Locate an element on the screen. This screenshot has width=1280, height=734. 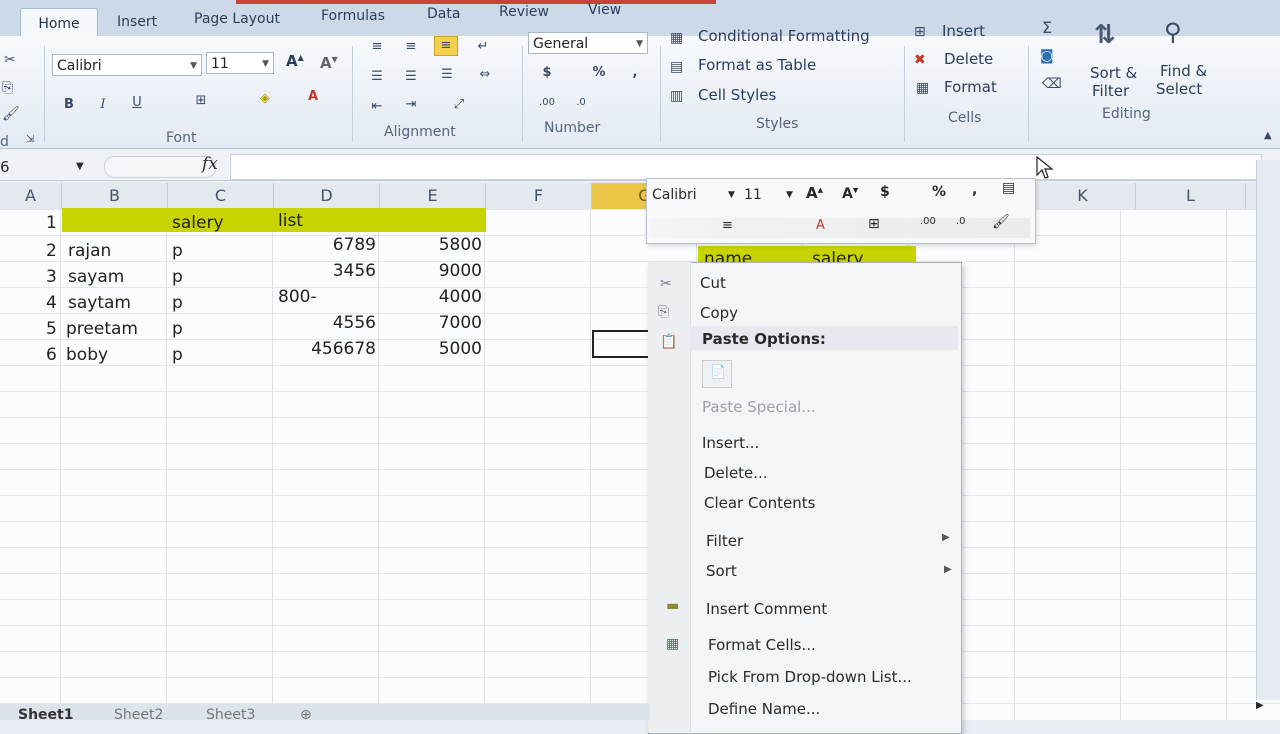
mini-currency-icon: $ is located at coordinates (885, 192).